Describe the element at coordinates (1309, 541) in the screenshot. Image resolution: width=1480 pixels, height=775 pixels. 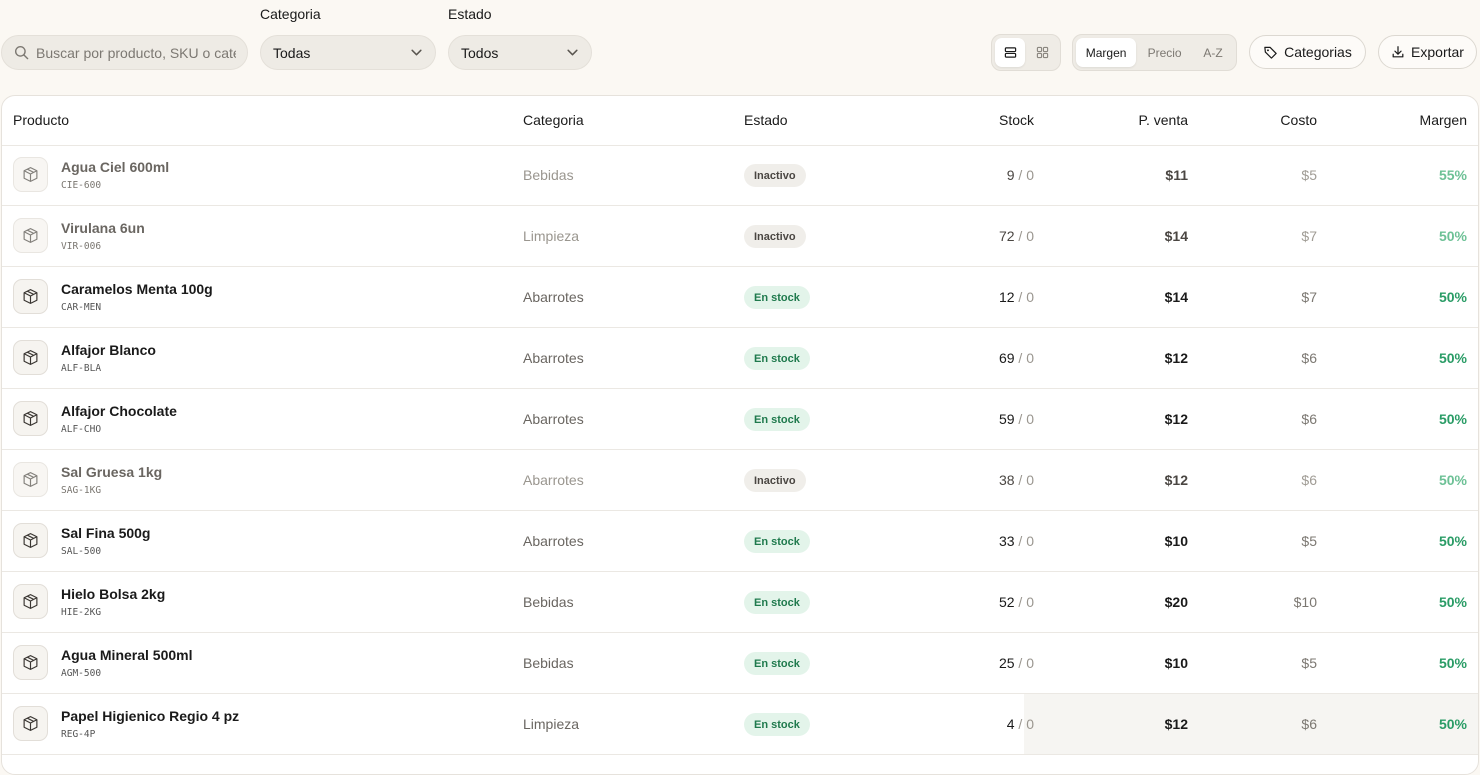
I see `product-cost: $5` at that location.